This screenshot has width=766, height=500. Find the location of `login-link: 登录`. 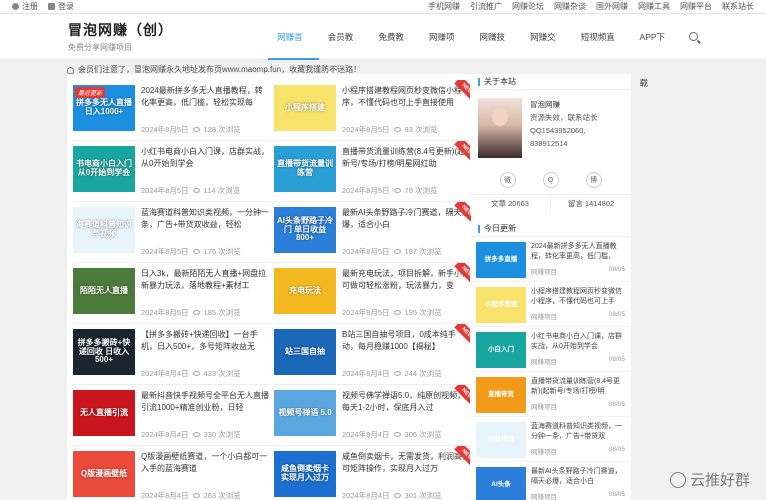

login-link: 登录 is located at coordinates (61, 6).